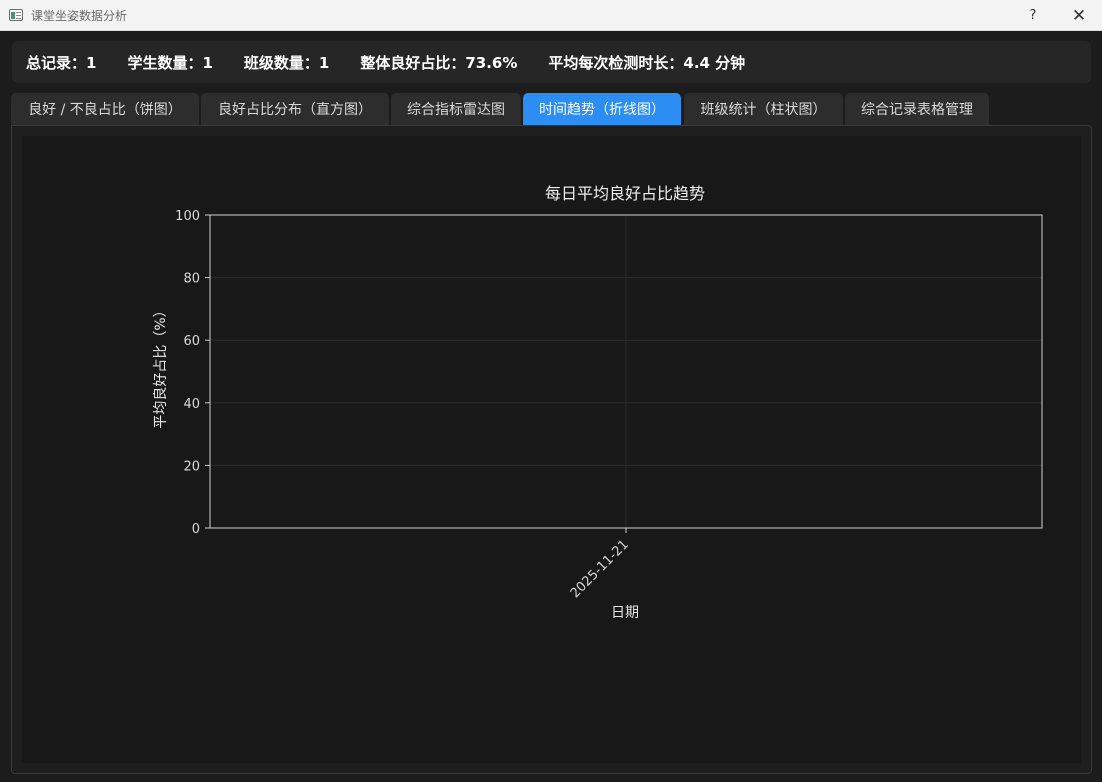 The image size is (1102, 782). What do you see at coordinates (170, 62) in the screenshot?
I see `stat-student-count: 学生数量：1` at bounding box center [170, 62].